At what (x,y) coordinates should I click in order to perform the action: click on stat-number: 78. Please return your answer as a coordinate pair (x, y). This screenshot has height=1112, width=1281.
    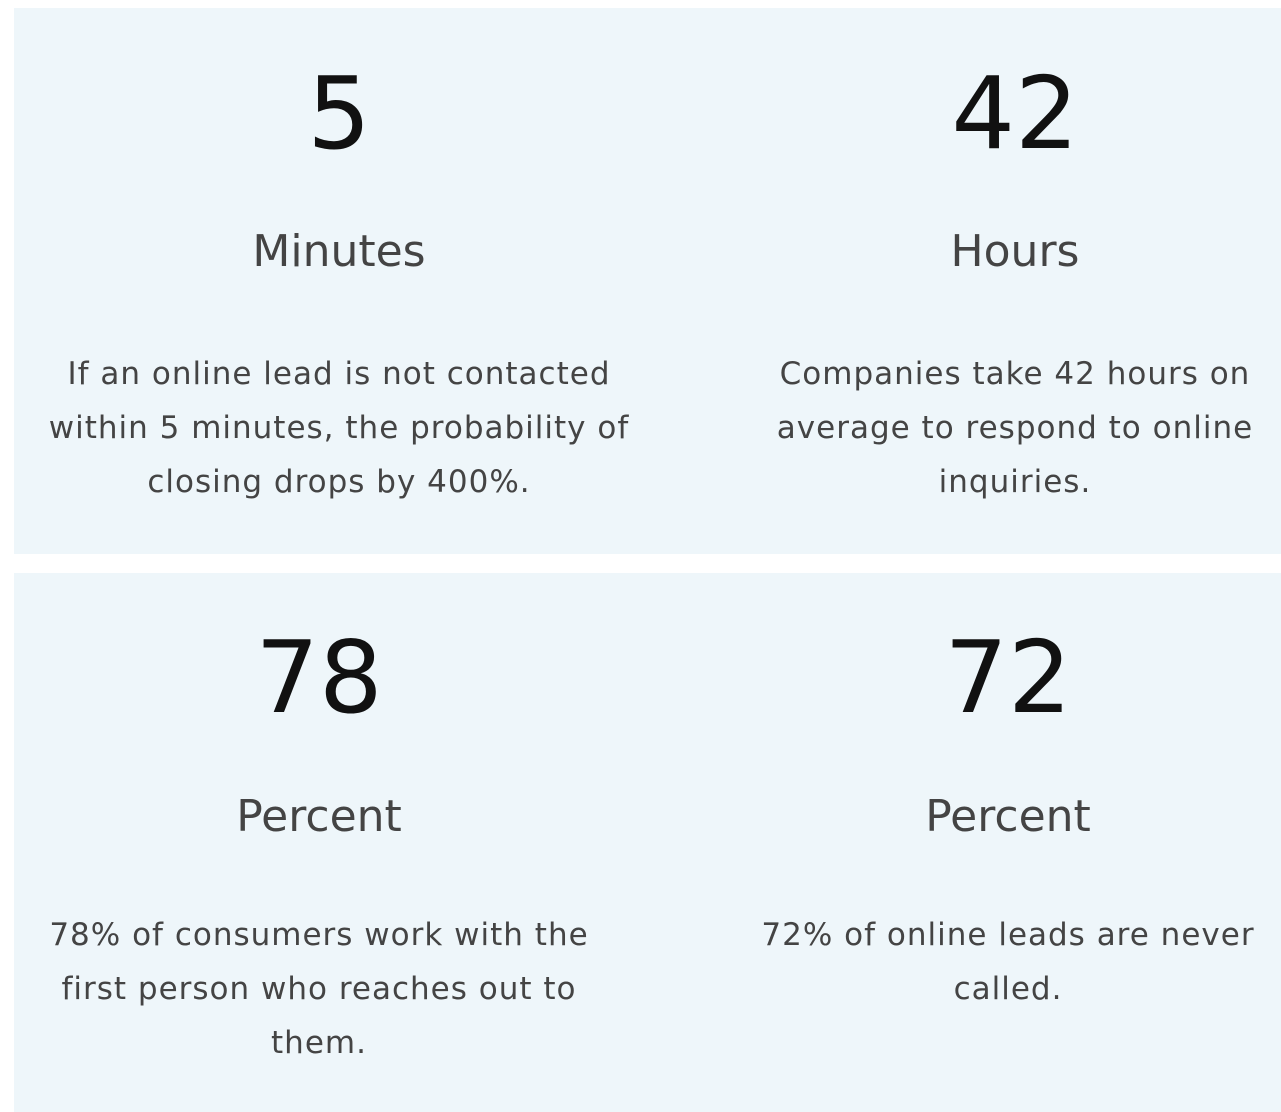
    Looking at the image, I should click on (319, 677).